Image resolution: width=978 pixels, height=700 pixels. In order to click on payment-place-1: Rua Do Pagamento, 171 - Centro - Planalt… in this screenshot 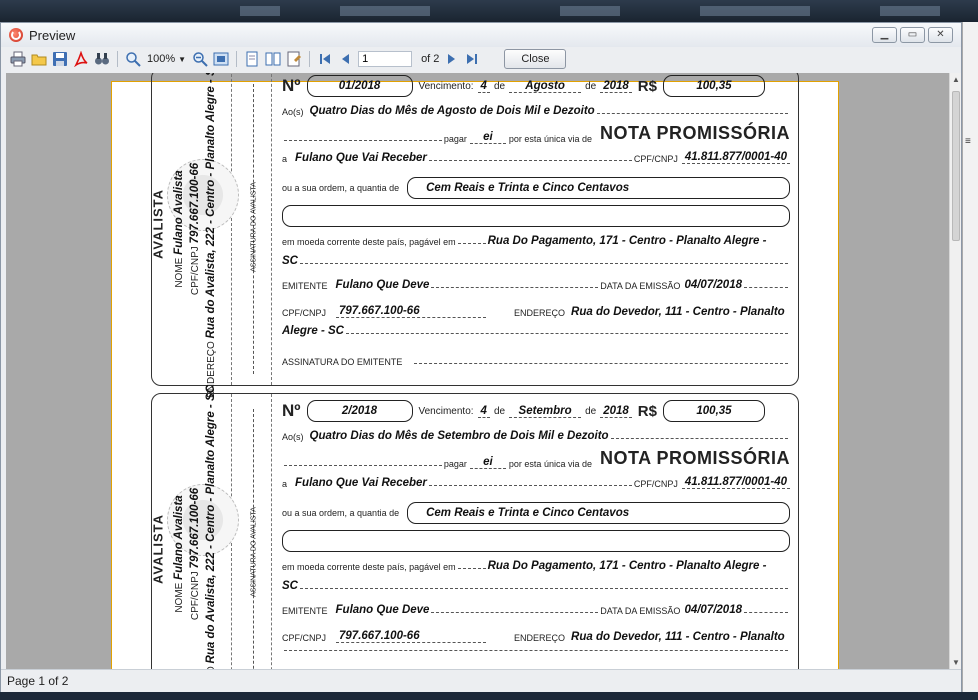, I will do `click(627, 566)`.